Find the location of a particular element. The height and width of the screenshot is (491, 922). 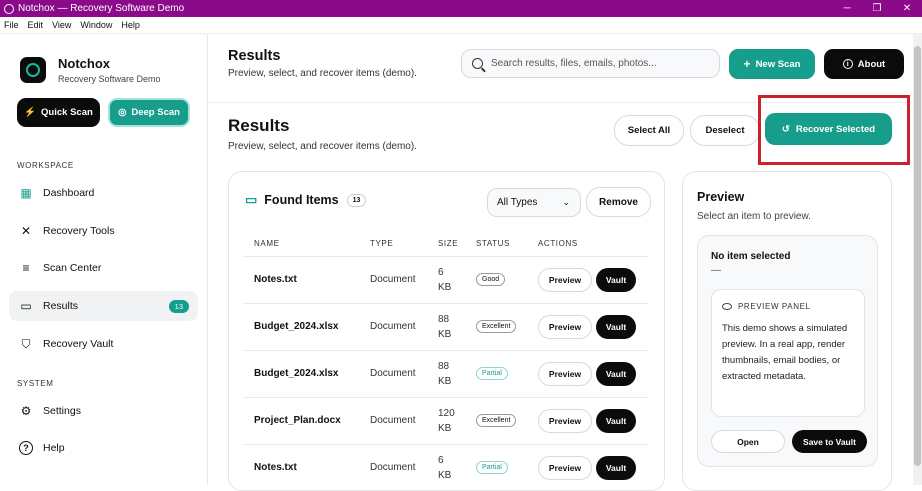

menu-bar: File Edit View Window Help is located at coordinates (461, 25).